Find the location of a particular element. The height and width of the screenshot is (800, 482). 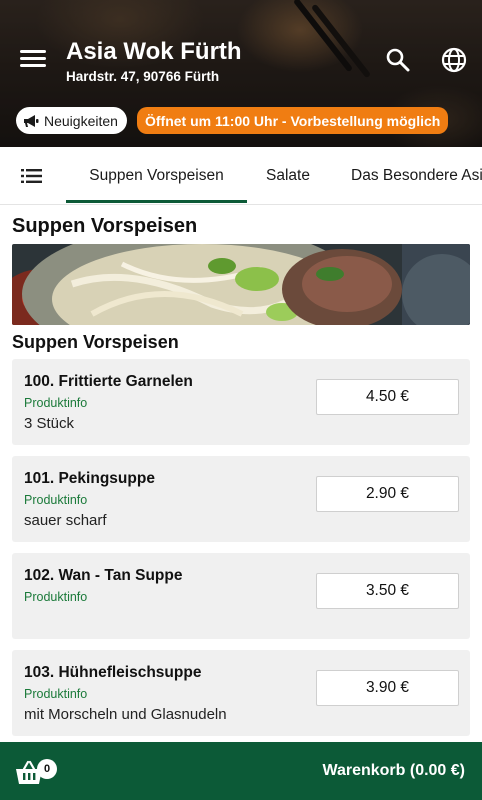

price-button: 3.90 € is located at coordinates (387, 688).